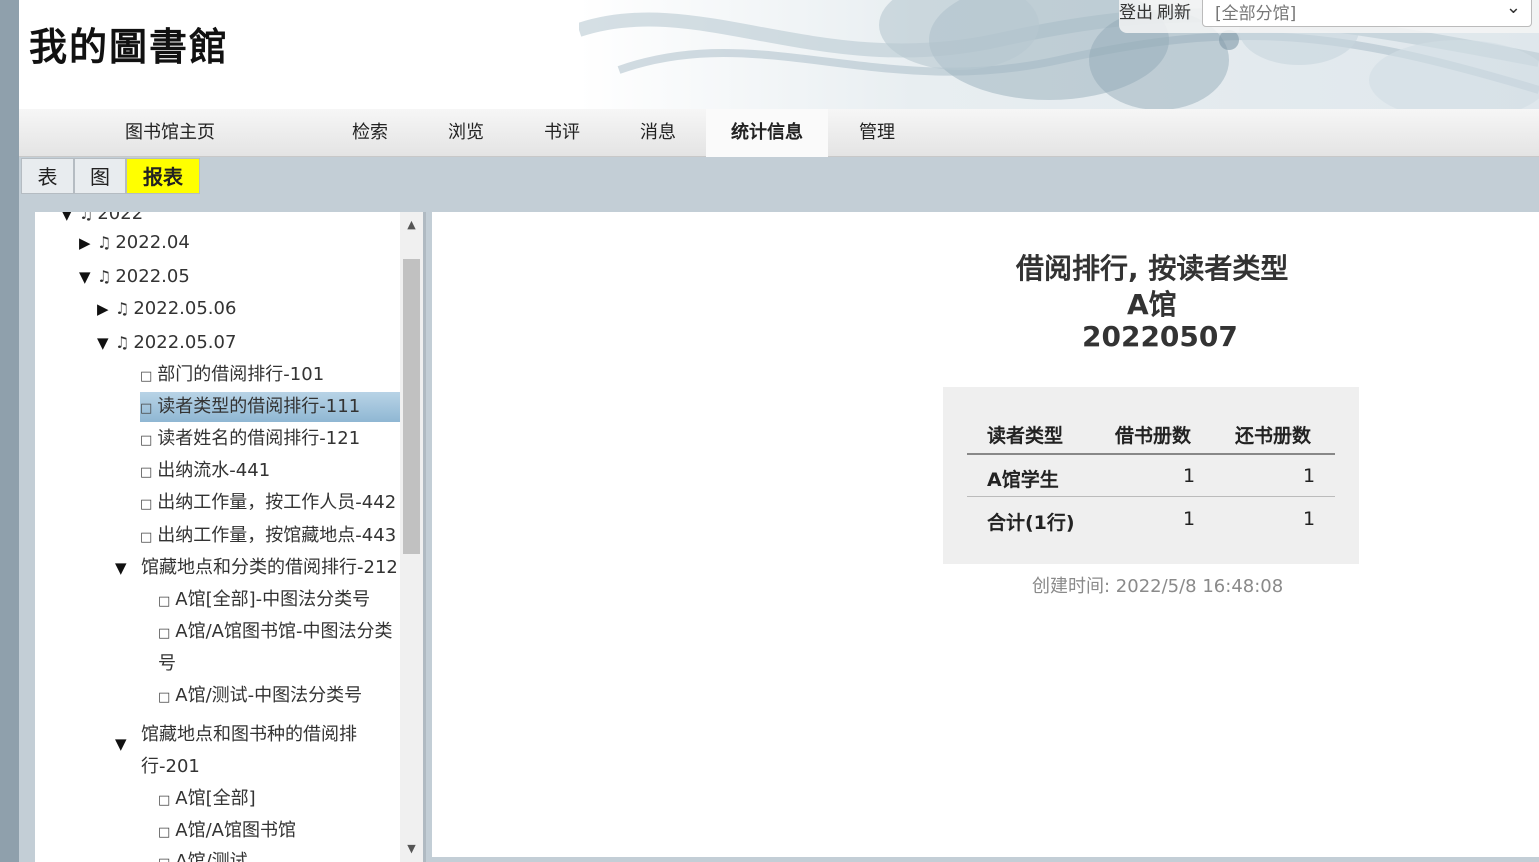  I want to click on tree-node-label: 读者类型的借阅排行-111, so click(259, 406).